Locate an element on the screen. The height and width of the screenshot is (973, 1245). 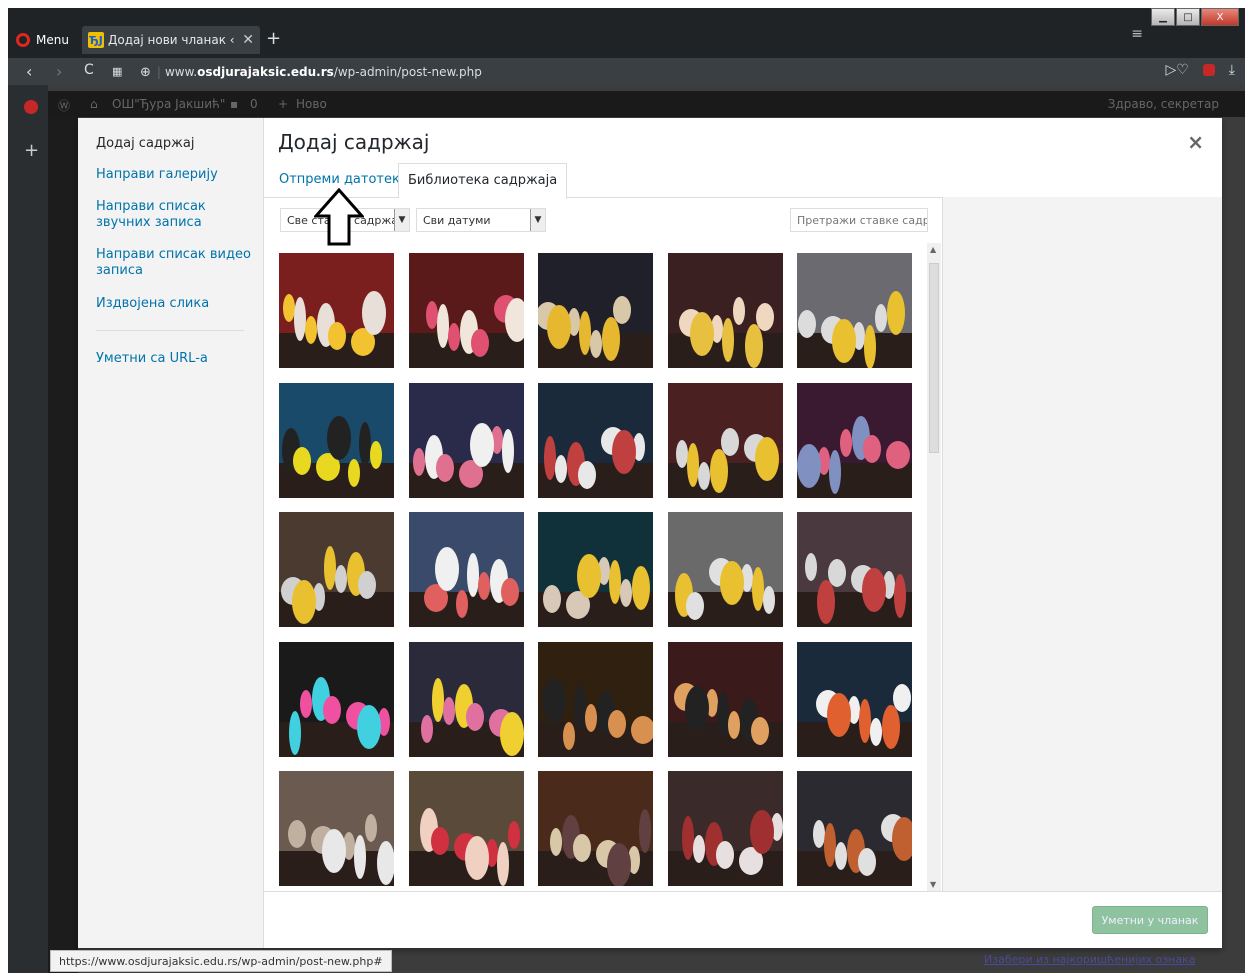
site-favicon-icon: ЂЈ is located at coordinates (96, 40).